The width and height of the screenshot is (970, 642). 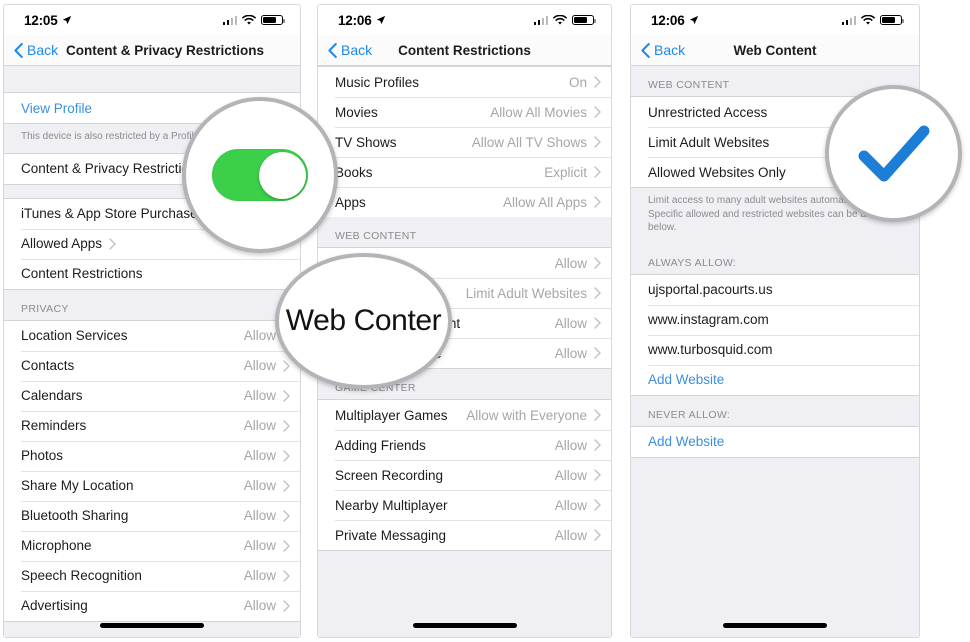 I want to click on callout-web-content-row: Web Conter, so click(x=363, y=321).